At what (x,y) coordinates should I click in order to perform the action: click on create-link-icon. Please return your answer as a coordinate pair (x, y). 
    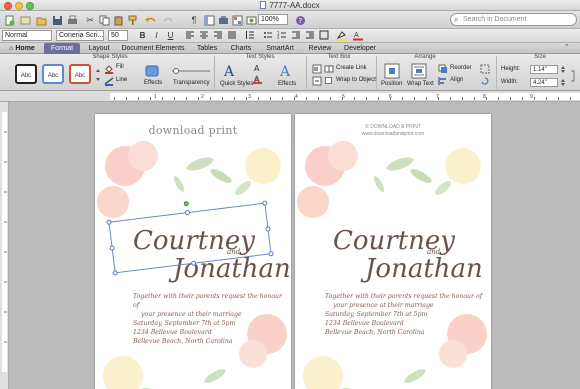
    Looking at the image, I should click on (329, 69).